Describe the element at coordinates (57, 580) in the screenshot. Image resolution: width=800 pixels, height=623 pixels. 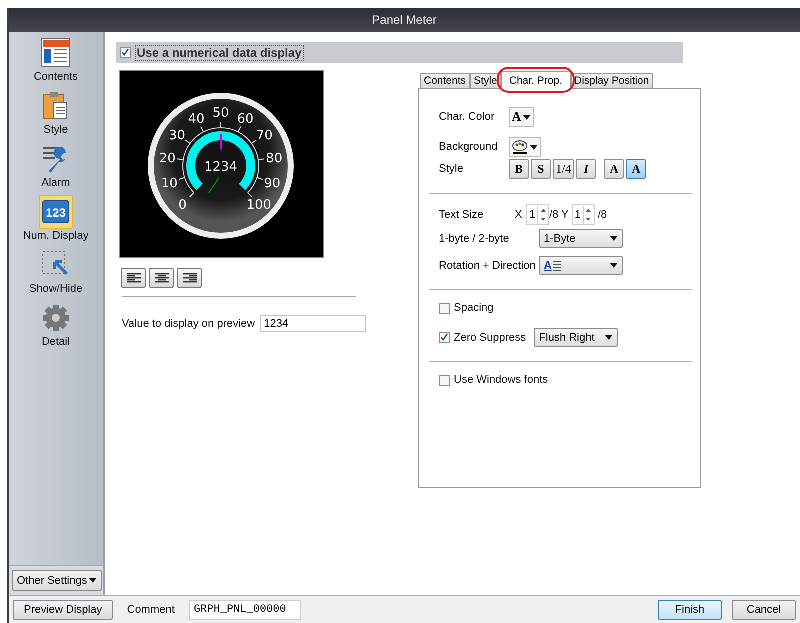
I see `other-settings-dropdown: Other Settings` at that location.